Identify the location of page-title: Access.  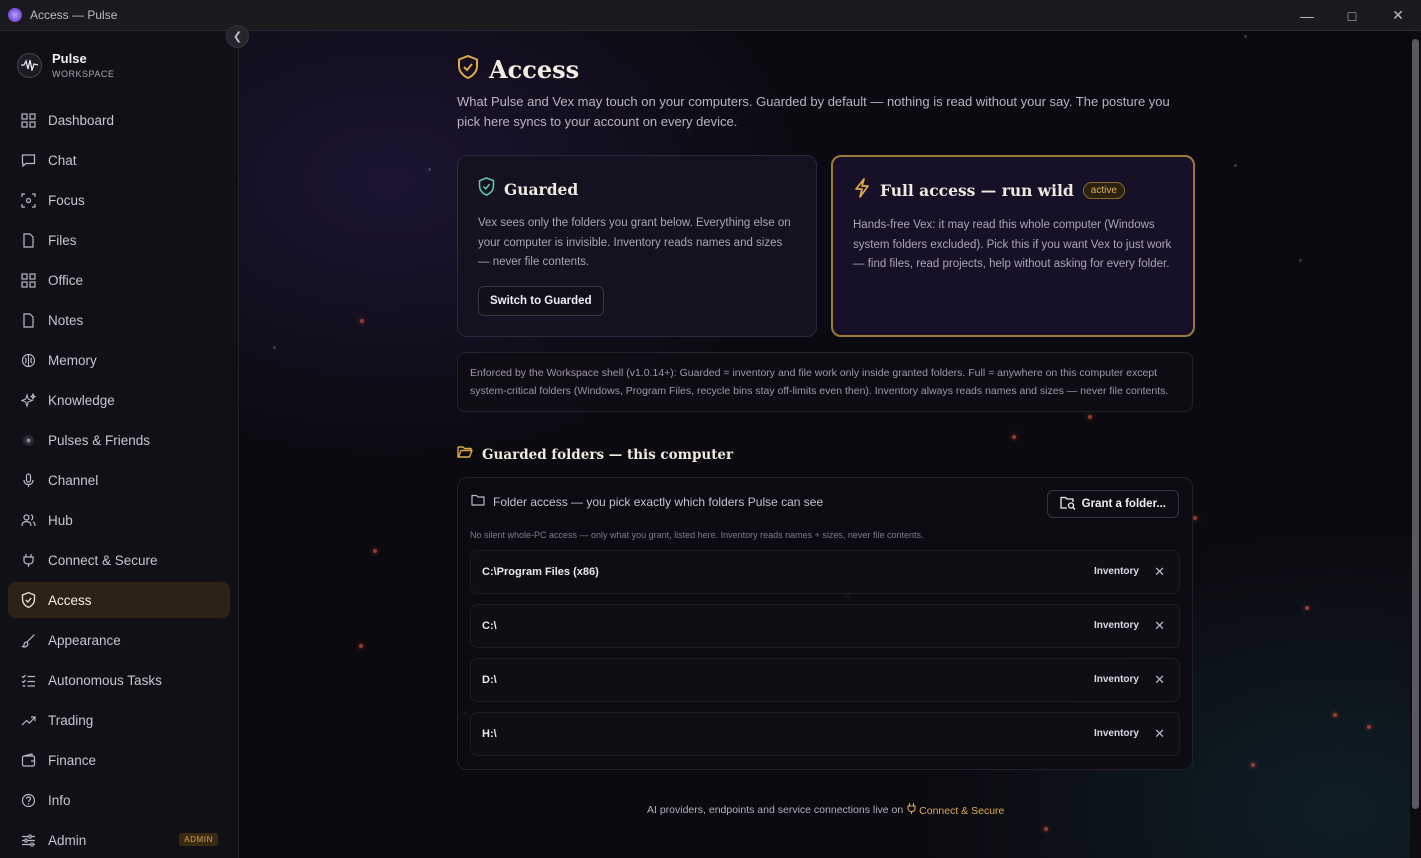
(534, 69).